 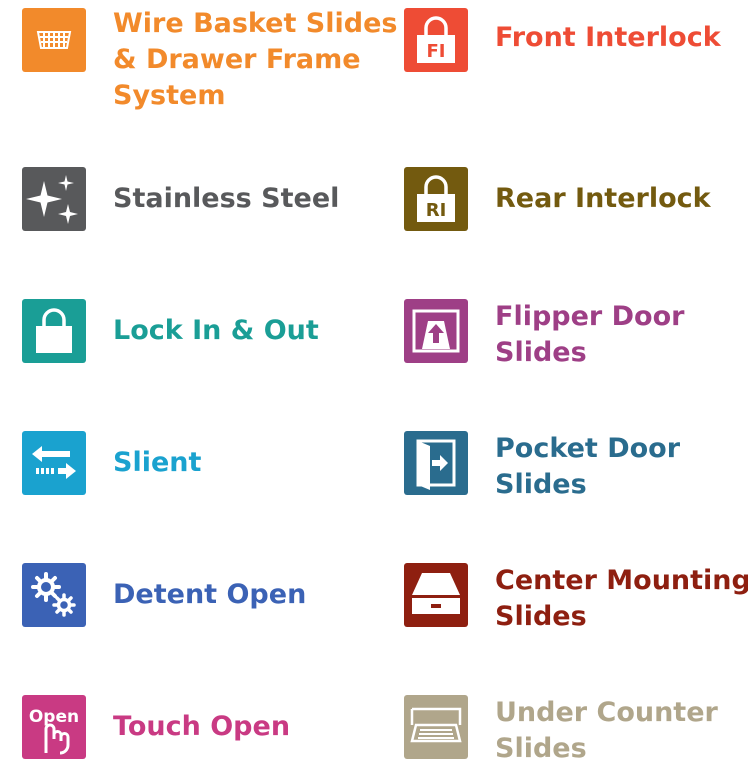 What do you see at coordinates (436, 199) in the screenshot?
I see `rear-interlock-lock-icon: RI` at bounding box center [436, 199].